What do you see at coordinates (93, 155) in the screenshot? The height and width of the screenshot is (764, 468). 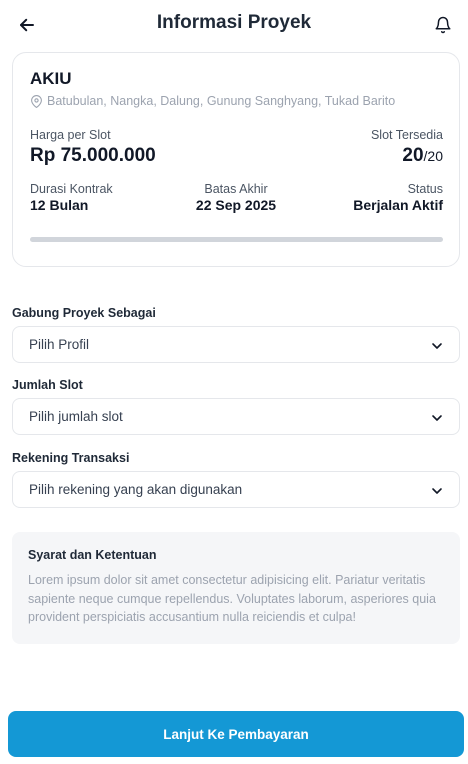 I see `price-value: Rp 75.000.000` at bounding box center [93, 155].